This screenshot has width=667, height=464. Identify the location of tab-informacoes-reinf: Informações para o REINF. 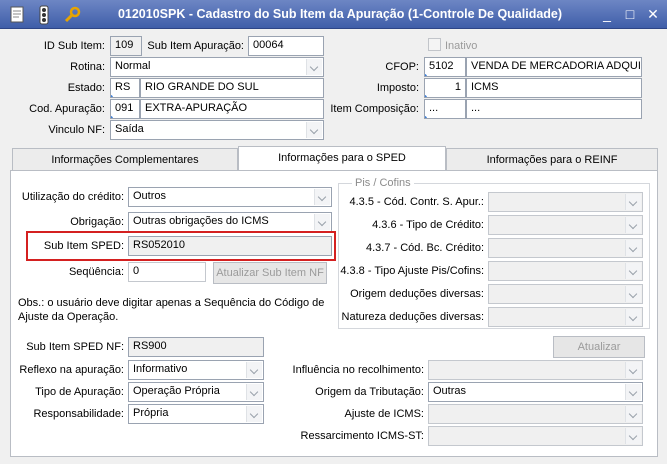
(552, 160).